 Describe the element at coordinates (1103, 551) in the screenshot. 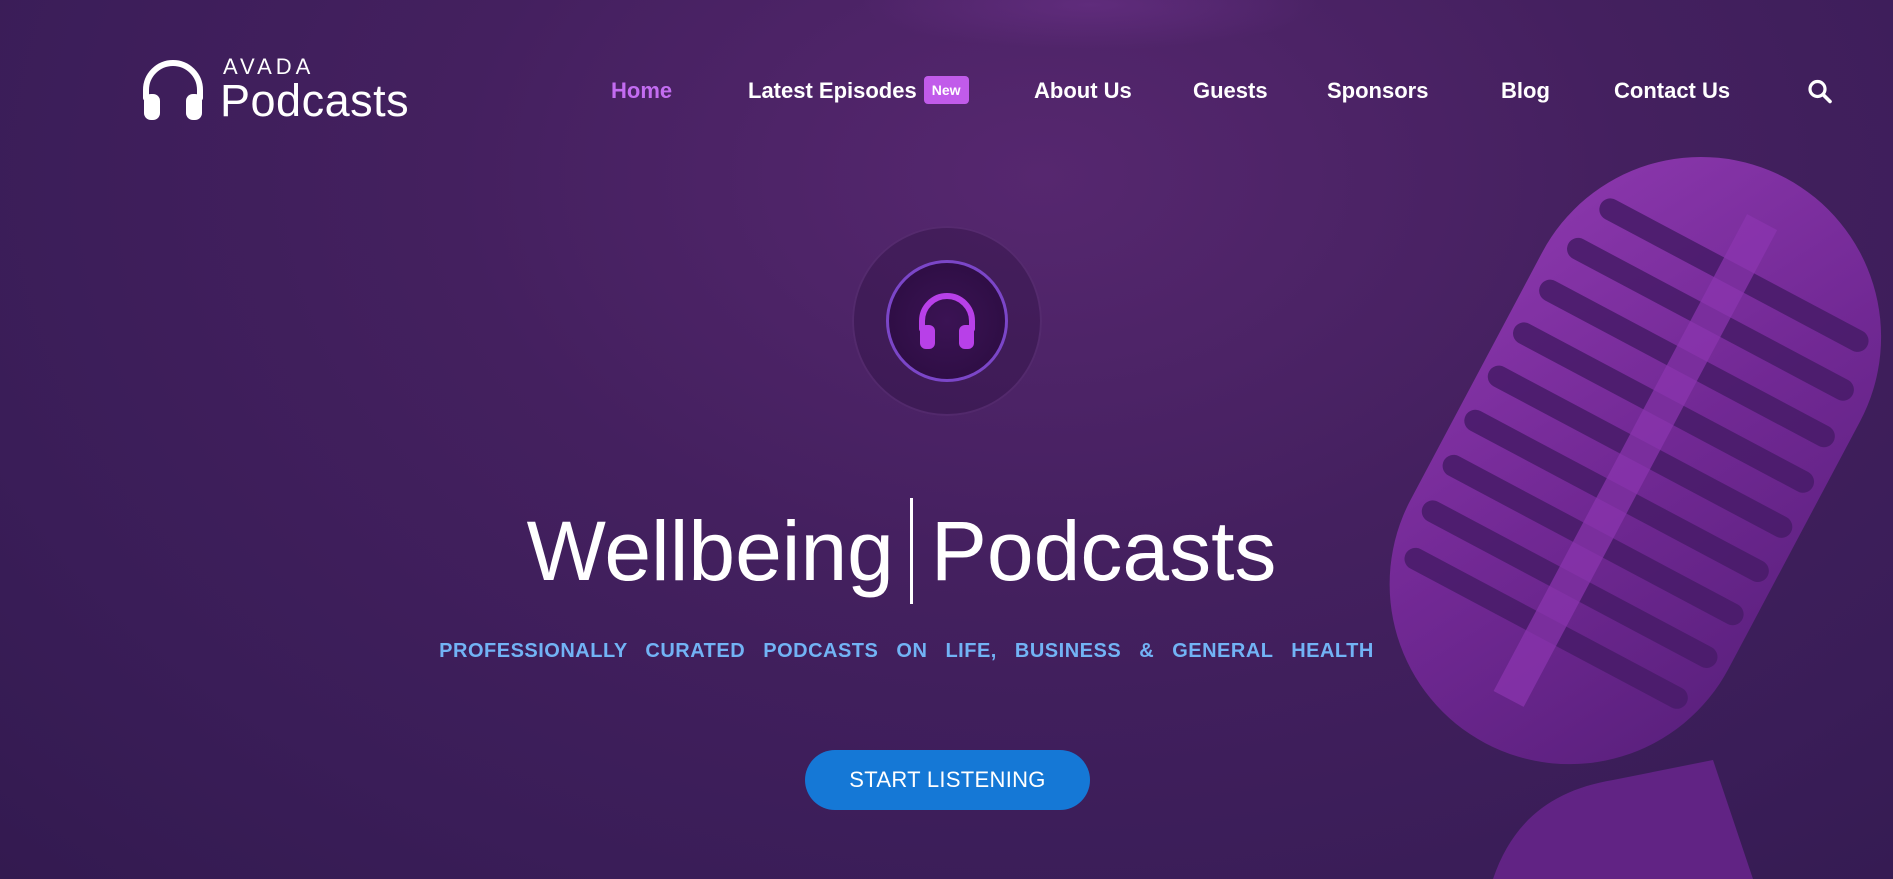

I see `hero-title-right: Podcasts` at that location.